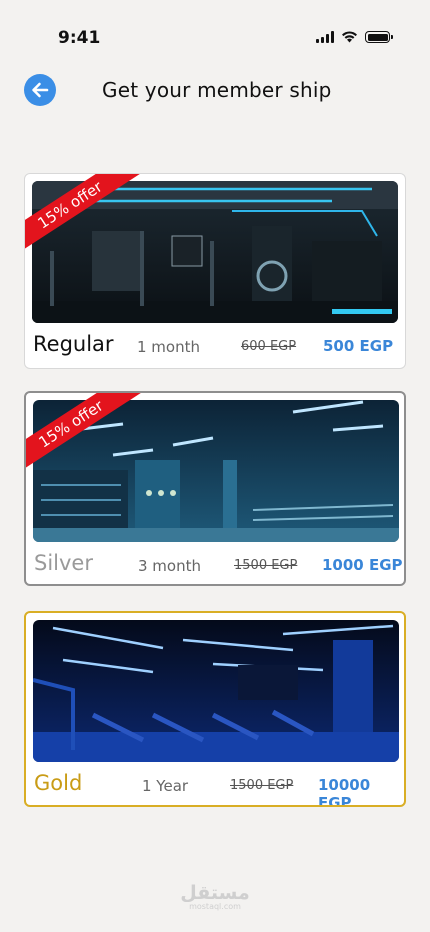  Describe the element at coordinates (215, 906) in the screenshot. I see `watermark-url: mostaql.com` at that location.